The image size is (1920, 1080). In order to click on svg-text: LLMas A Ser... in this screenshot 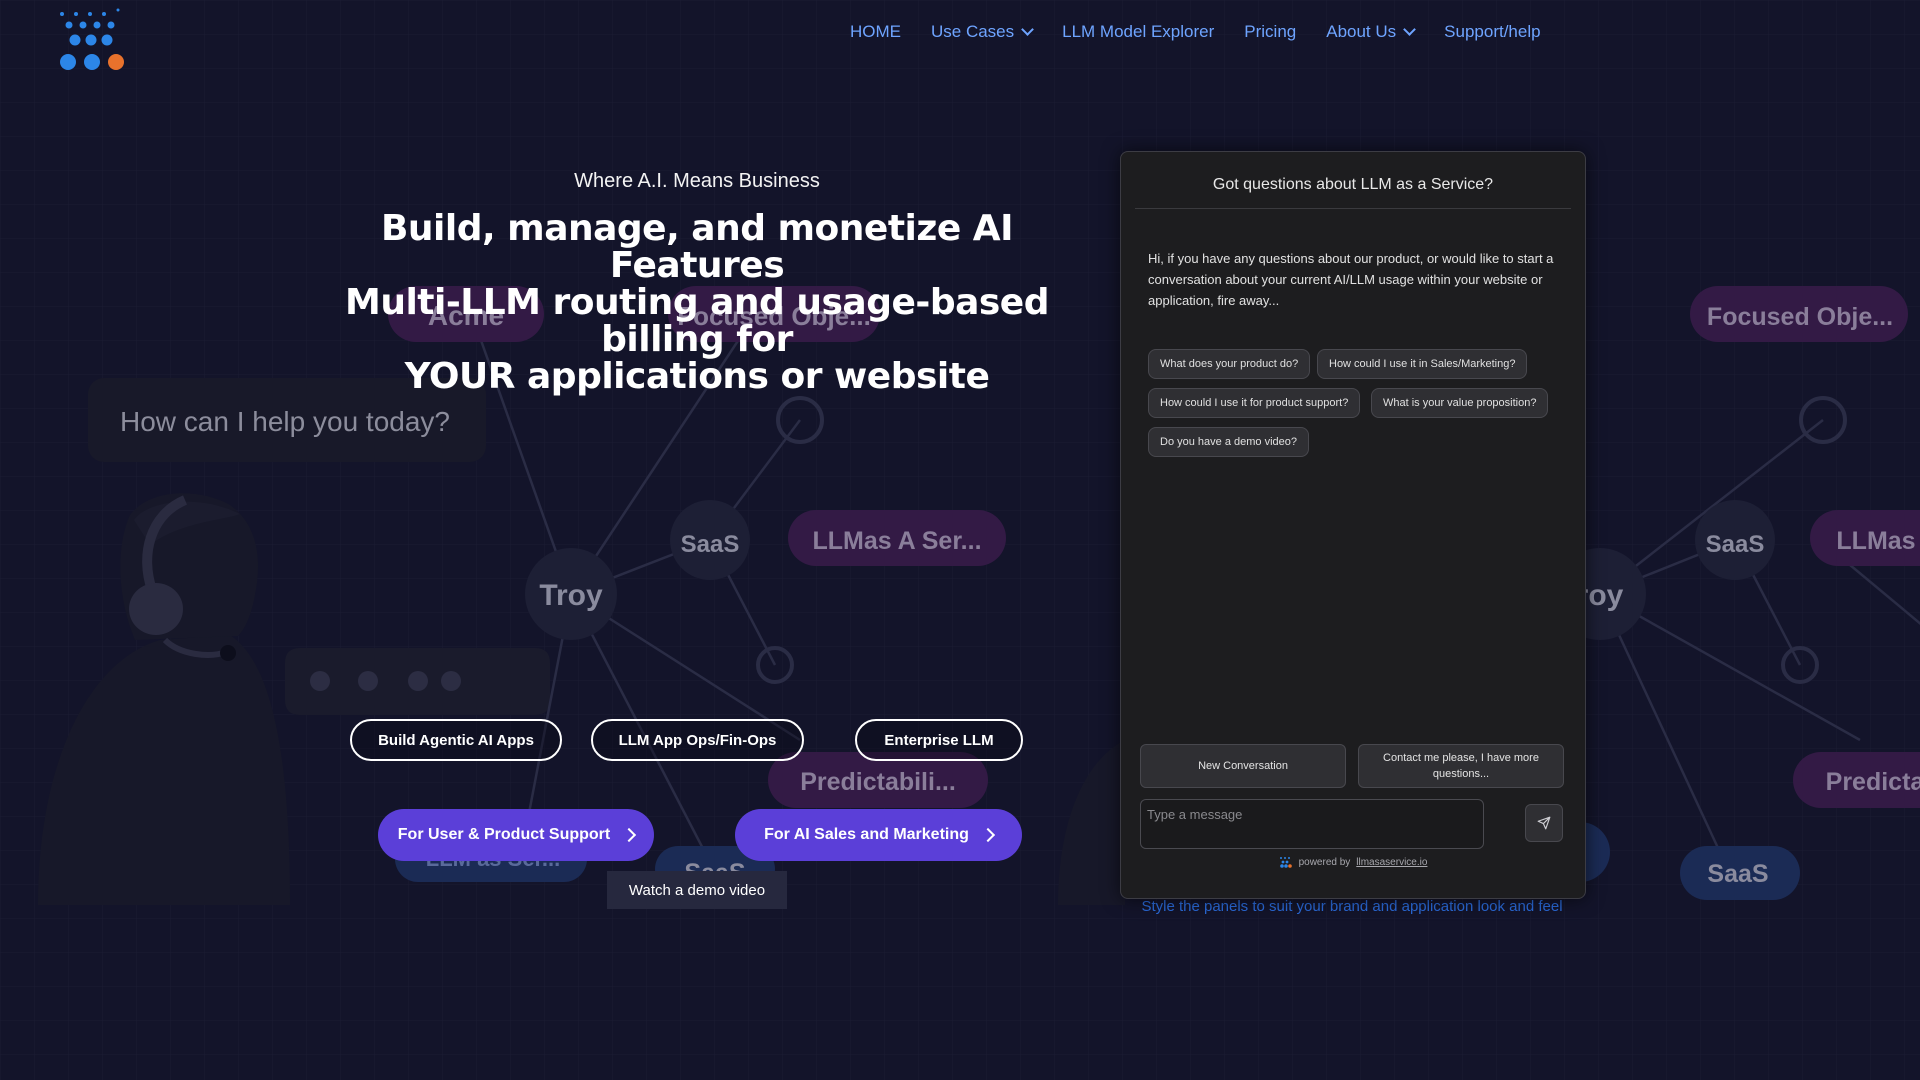, I will do `click(896, 541)`.